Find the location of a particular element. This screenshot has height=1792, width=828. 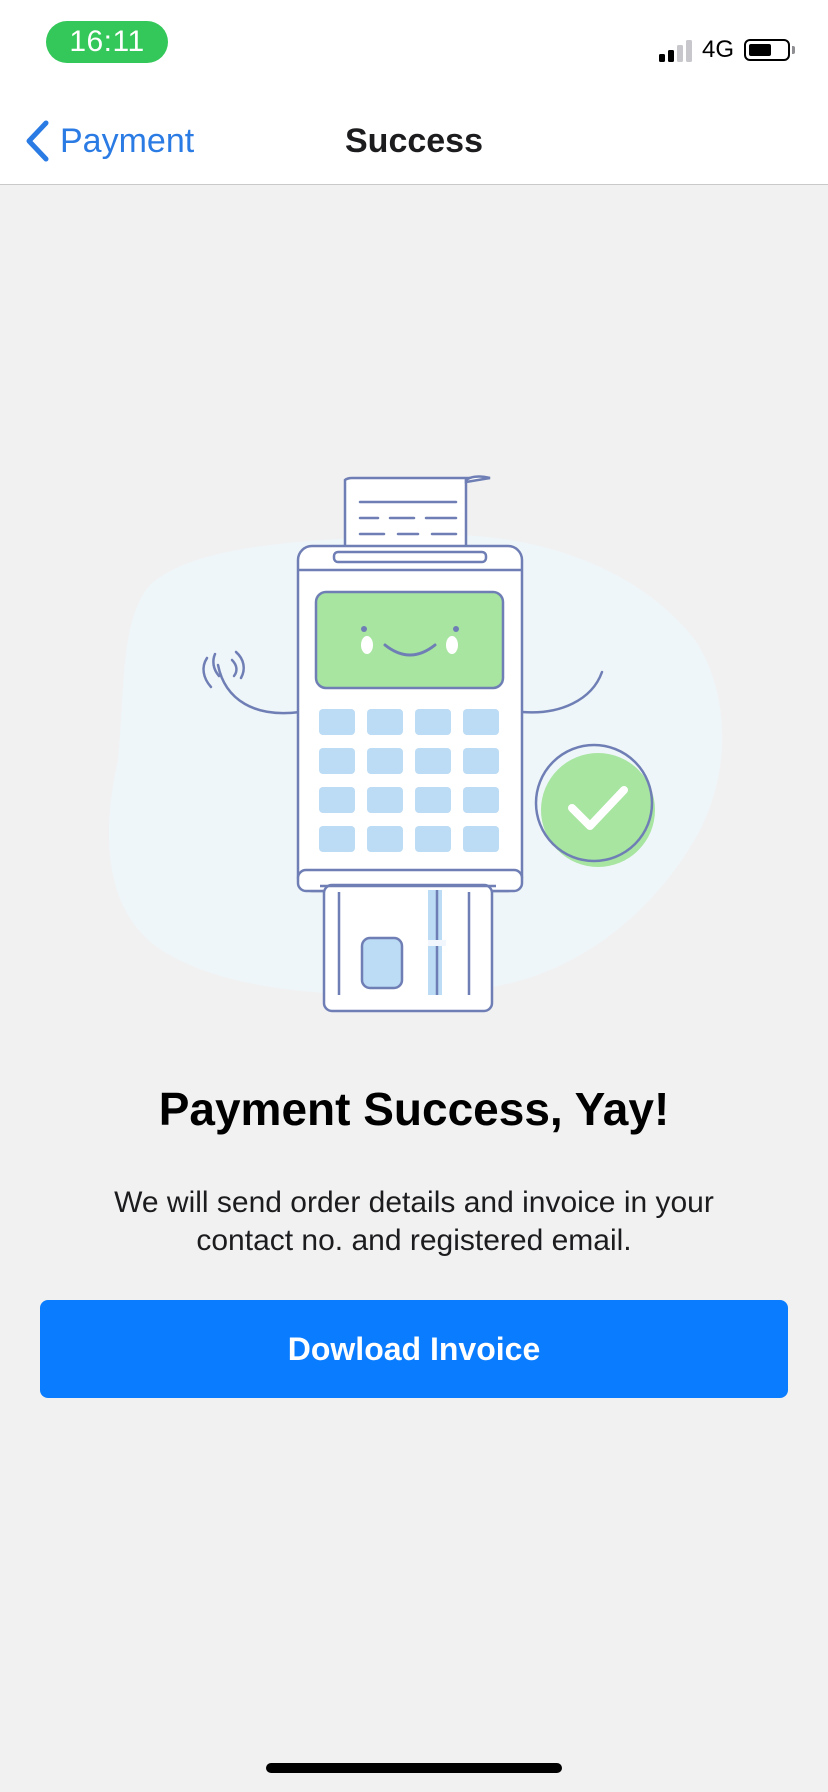

chevron-left-icon is located at coordinates (37, 141).